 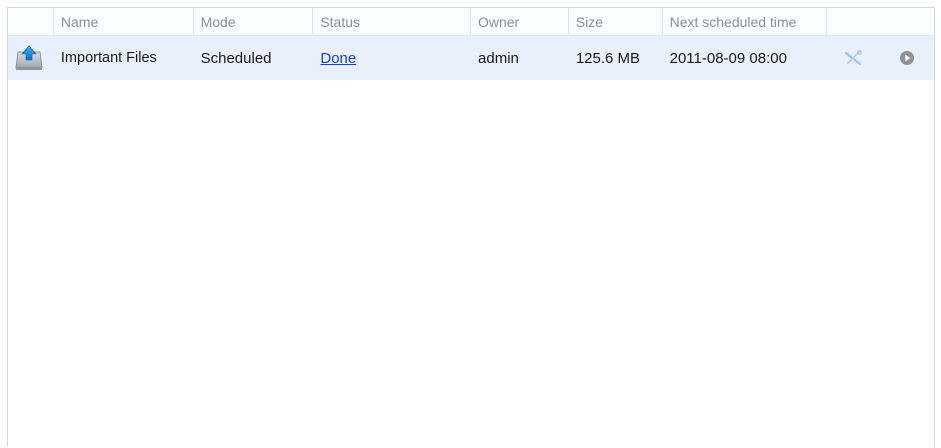 What do you see at coordinates (392, 58) in the screenshot?
I see `task-status-cell: Done` at bounding box center [392, 58].